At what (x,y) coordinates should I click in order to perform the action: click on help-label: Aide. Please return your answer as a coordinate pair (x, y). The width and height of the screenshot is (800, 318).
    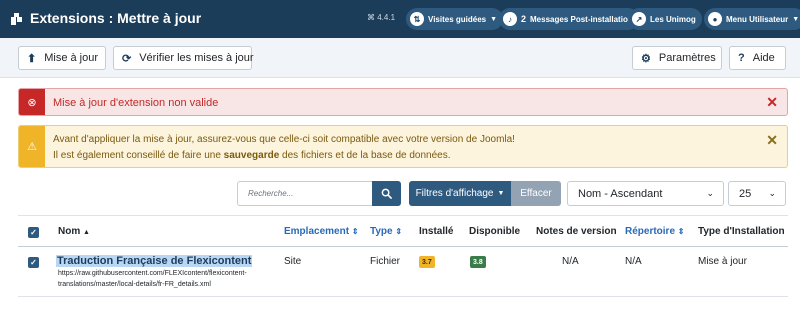
    Looking at the image, I should click on (763, 58).